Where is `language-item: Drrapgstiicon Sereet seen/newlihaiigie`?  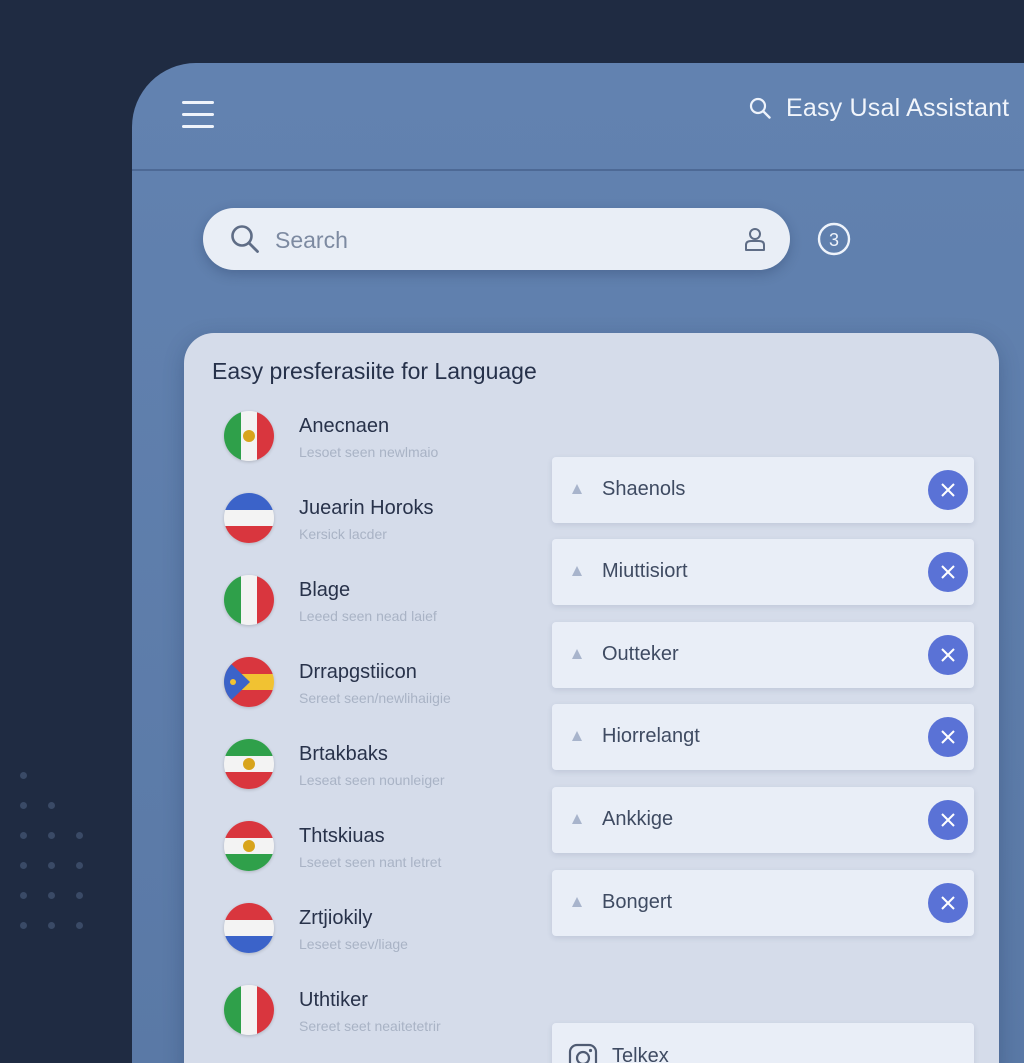
language-item: Drrapgstiicon Sereet seen/newlihaiigie is located at coordinates (374, 686).